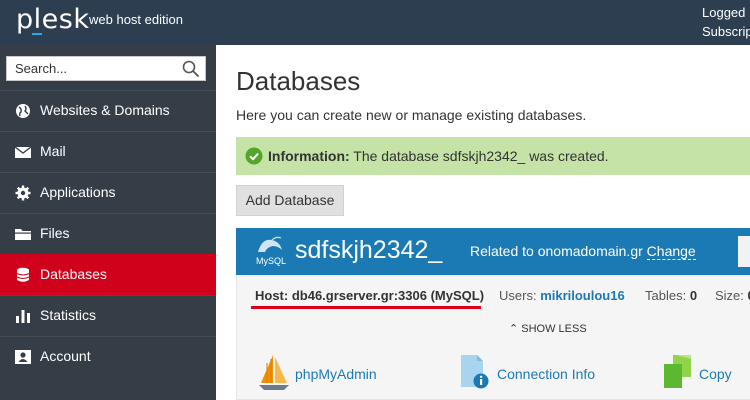  Describe the element at coordinates (582, 295) in the screenshot. I see `users-link: mikriloulou16` at that location.